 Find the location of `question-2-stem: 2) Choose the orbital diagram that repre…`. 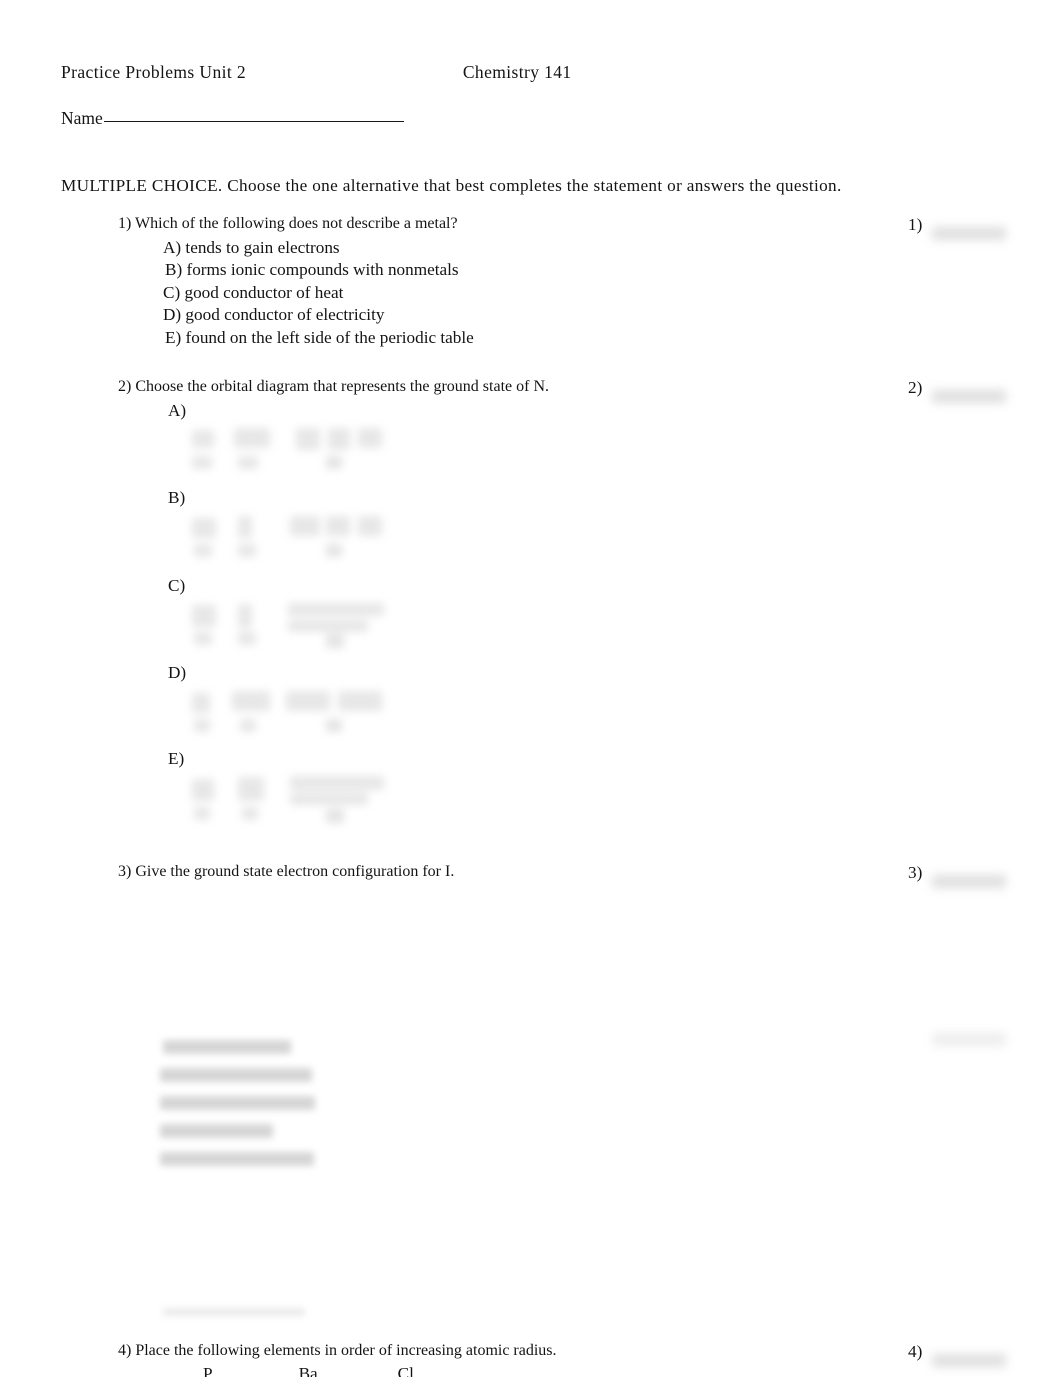

question-2-stem: 2) Choose the orbital diagram that repre… is located at coordinates (333, 386).